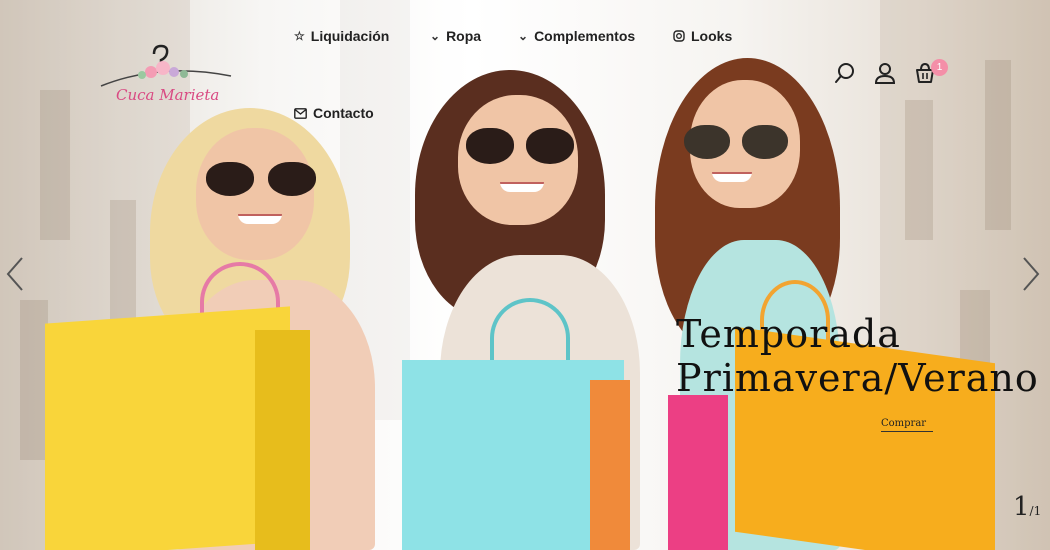 Image resolution: width=1050 pixels, height=550 pixels. Describe the element at coordinates (907, 425) in the screenshot. I see `shop-now-button: Comprar` at that location.